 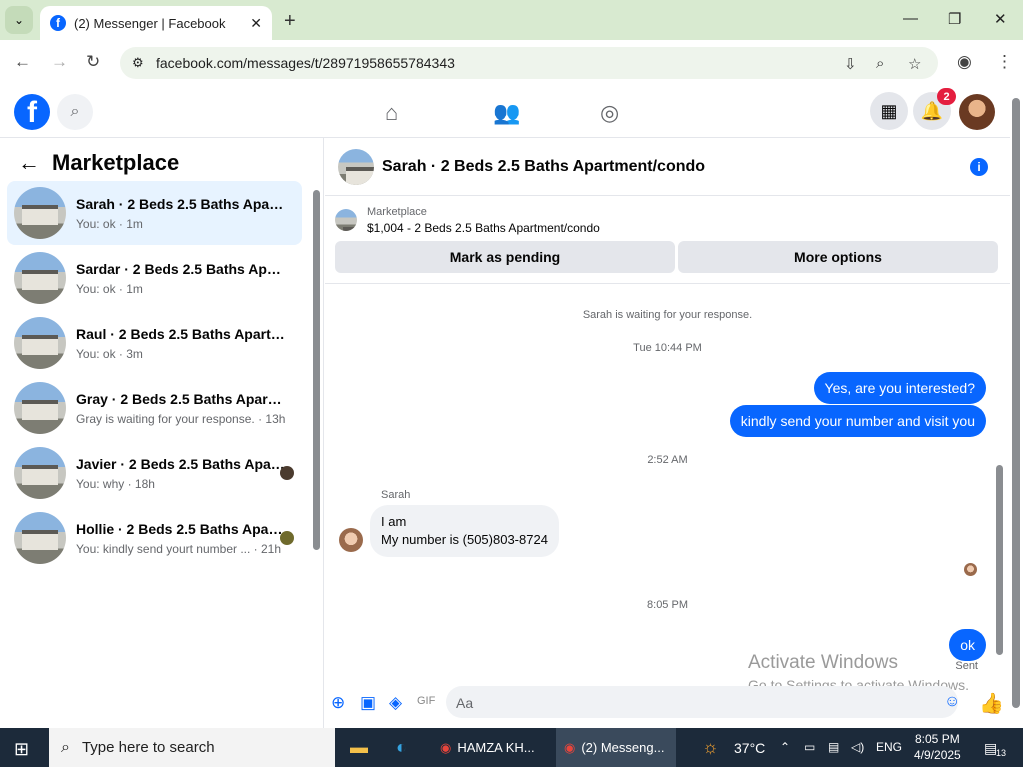 I want to click on browser-tab: f (2) Messenger | Facebook ✕, so click(x=156, y=23).